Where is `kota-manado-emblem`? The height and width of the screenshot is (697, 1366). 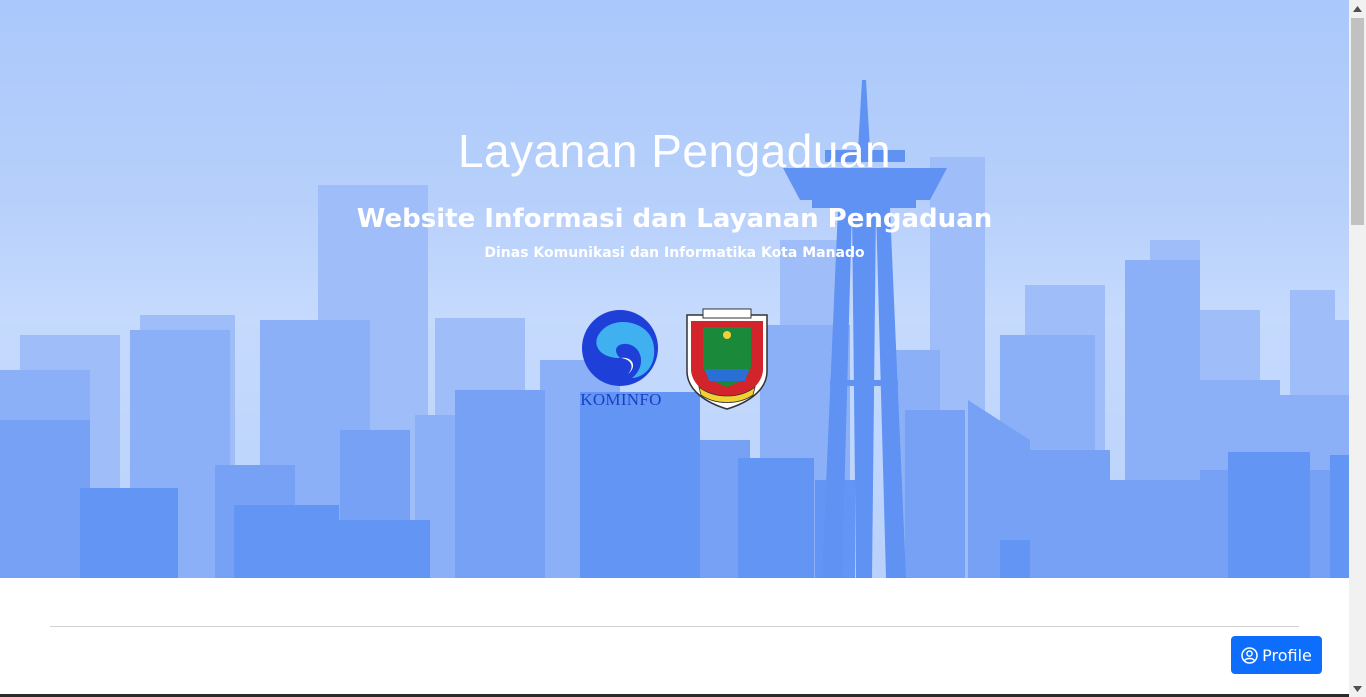
kota-manado-emblem is located at coordinates (727, 359).